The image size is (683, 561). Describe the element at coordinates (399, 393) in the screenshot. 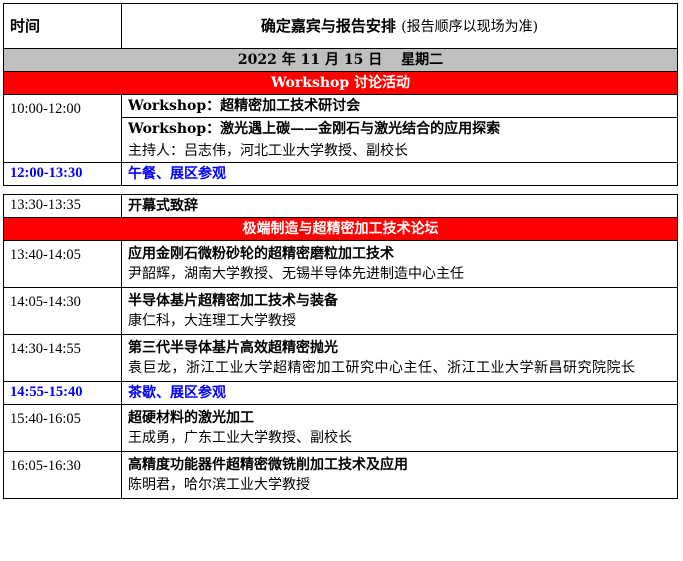

I see `break-label: 茶歇、展区参观` at that location.